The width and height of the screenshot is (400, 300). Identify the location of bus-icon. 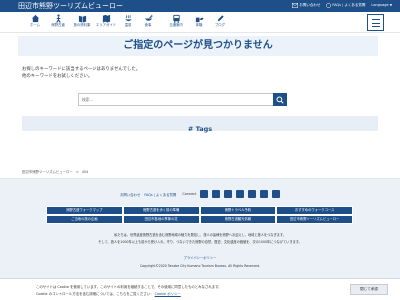
(176, 18).